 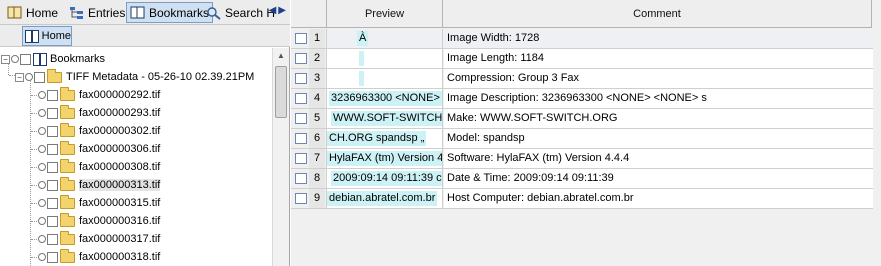 I want to click on search-icon, so click(x=214, y=13).